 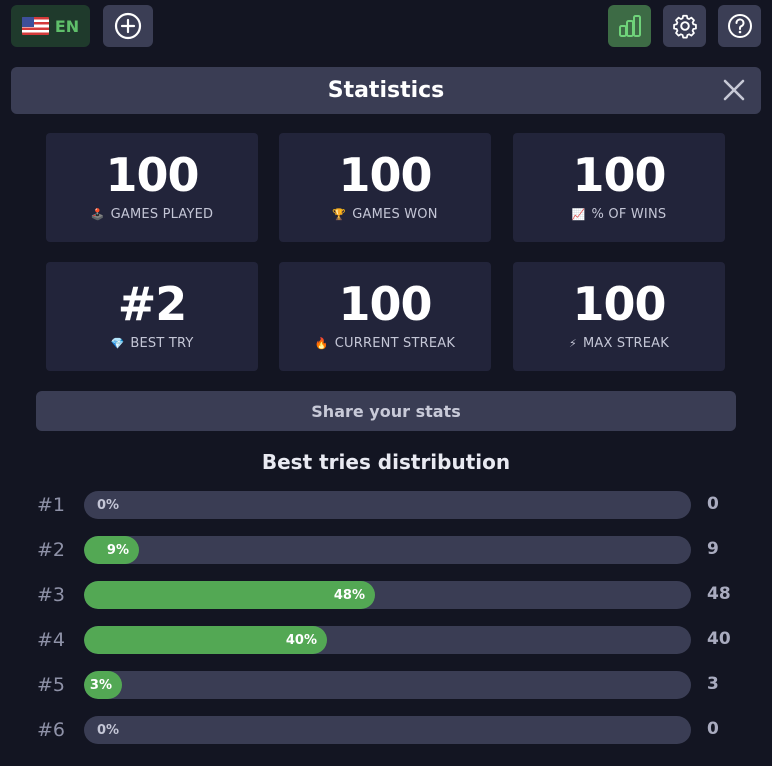 I want to click on distribution-track: 40%, so click(x=387, y=640).